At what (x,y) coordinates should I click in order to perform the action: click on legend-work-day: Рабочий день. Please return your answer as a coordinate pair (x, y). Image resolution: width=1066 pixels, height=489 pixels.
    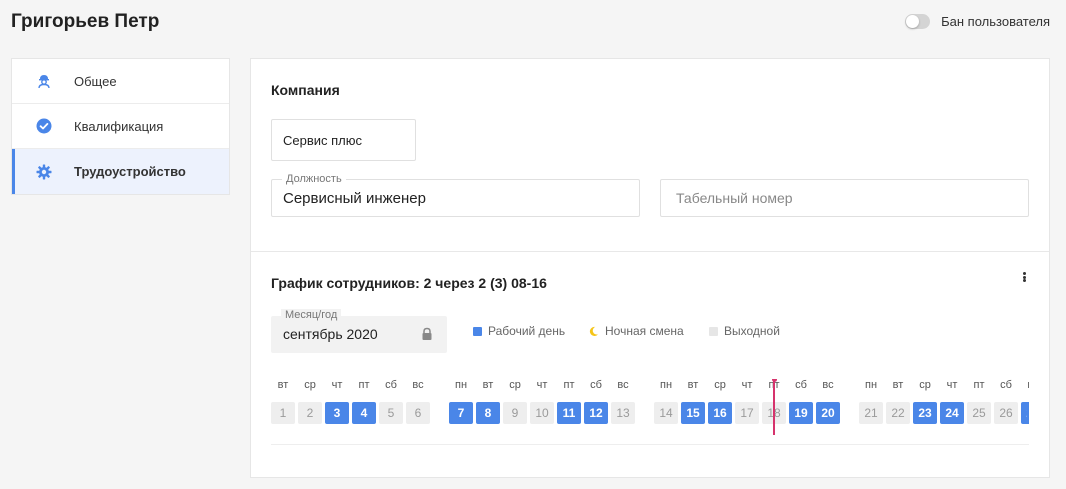
    Looking at the image, I should click on (519, 331).